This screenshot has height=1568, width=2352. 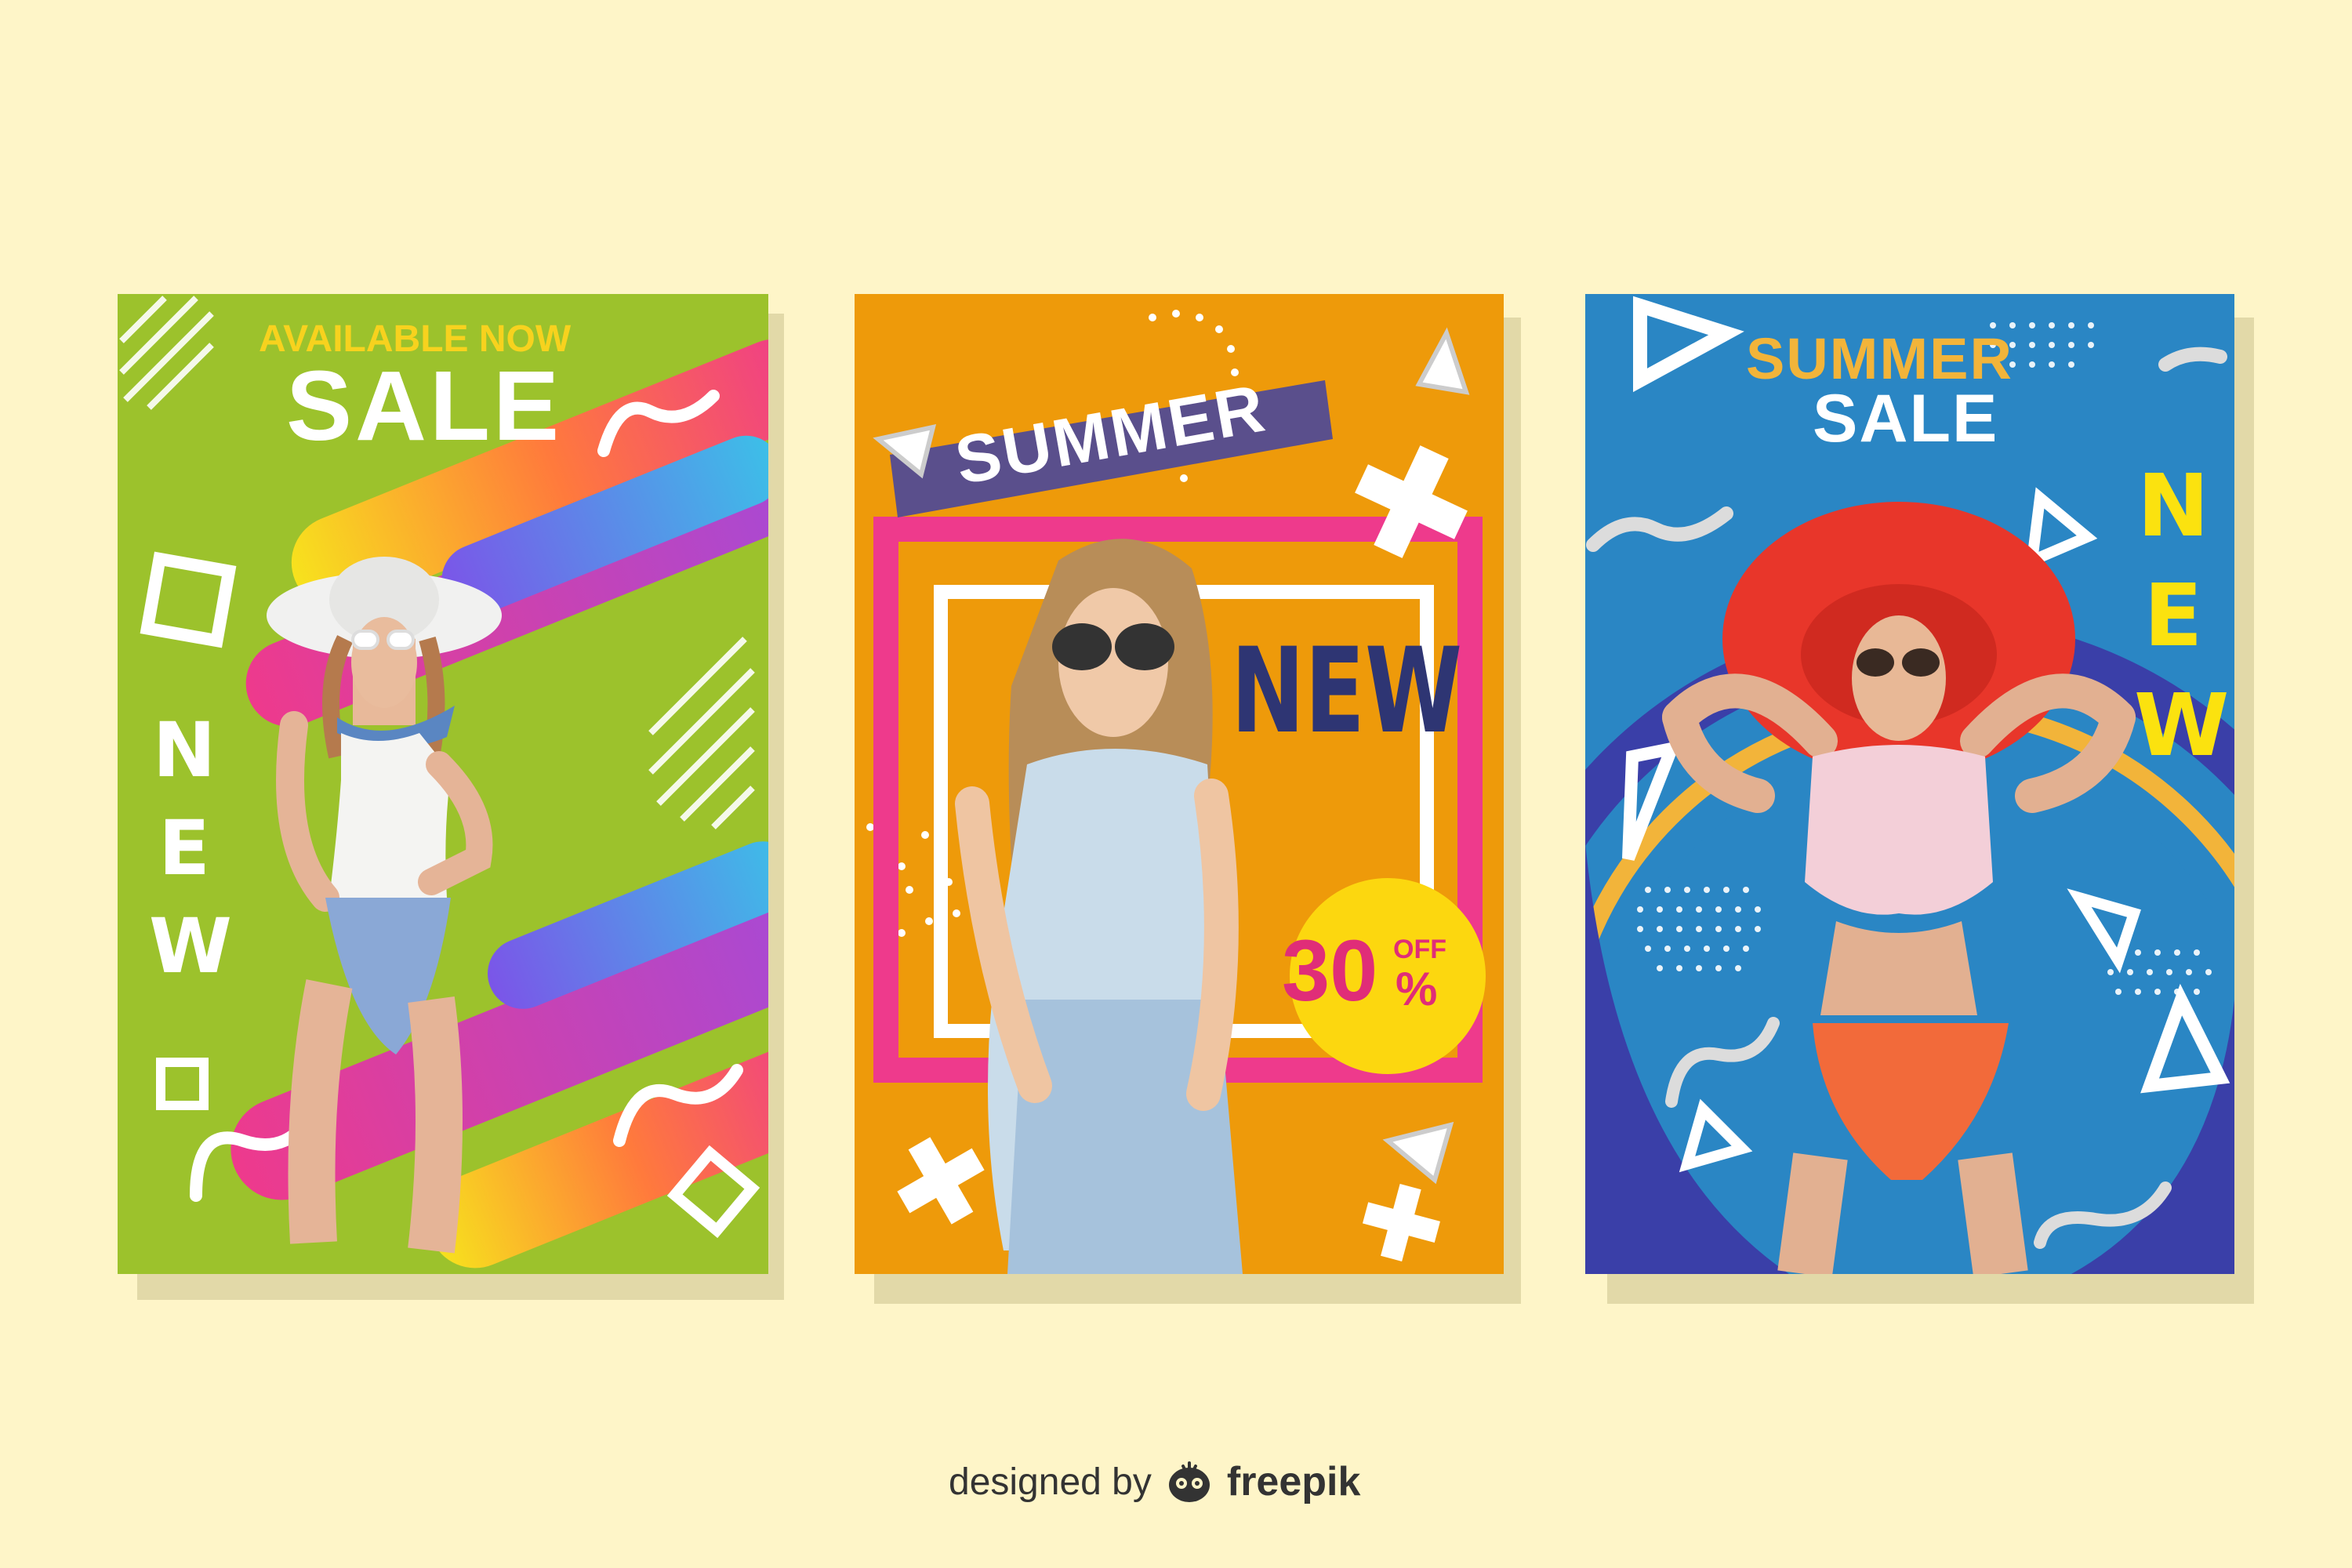 I want to click on credit-brand: freepik, so click(x=1293, y=1481).